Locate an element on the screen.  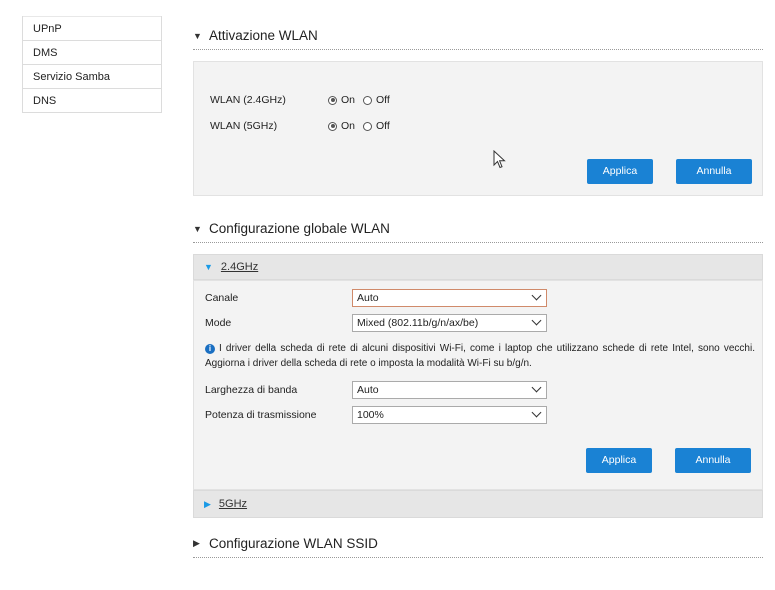
section-title: Configurazione WLAN SSID is located at coordinates (293, 543).